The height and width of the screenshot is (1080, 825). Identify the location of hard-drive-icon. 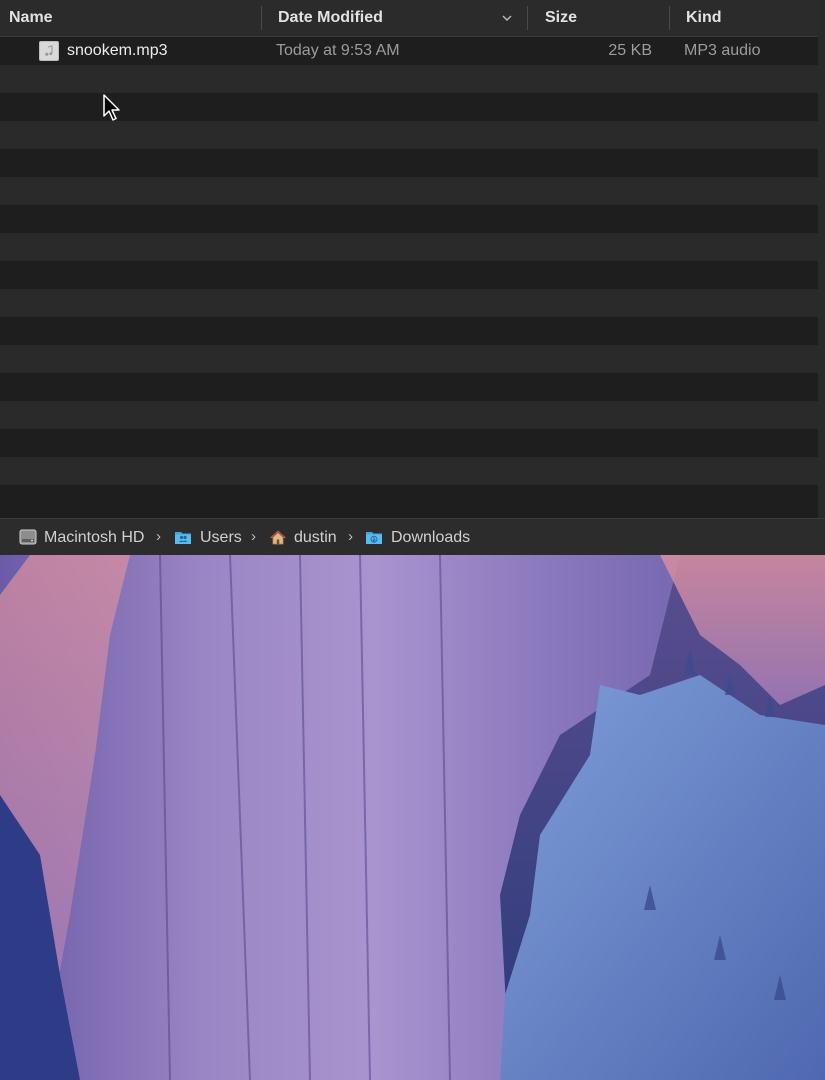
(28, 537).